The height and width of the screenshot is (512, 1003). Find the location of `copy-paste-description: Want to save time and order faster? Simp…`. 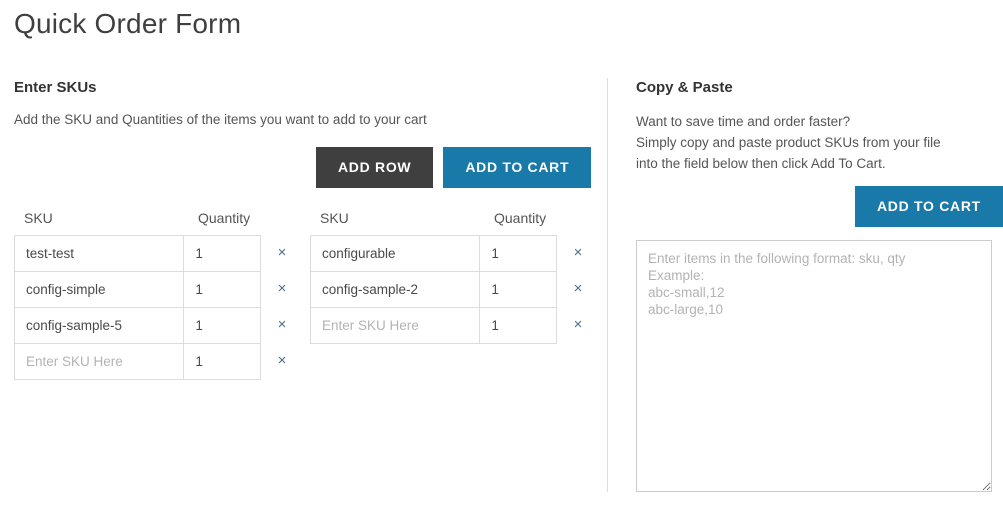

copy-paste-description: Want to save time and order faster? Simp… is located at coordinates (814, 142).